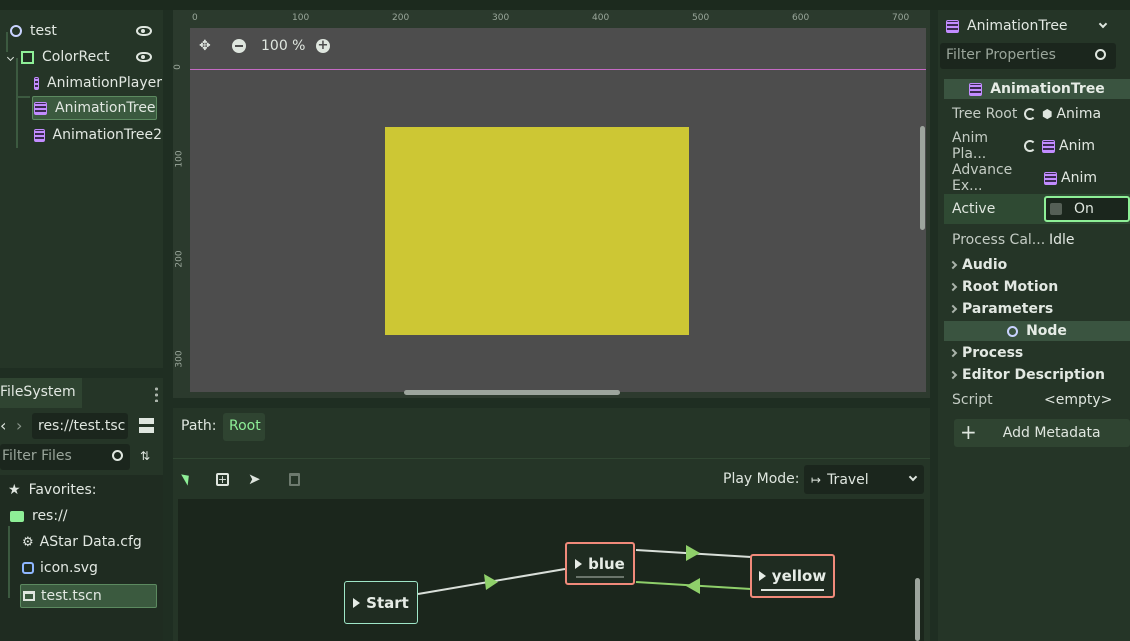  What do you see at coordinates (88, 596) in the screenshot?
I see `file-item-test-tscn: test.tscn` at bounding box center [88, 596].